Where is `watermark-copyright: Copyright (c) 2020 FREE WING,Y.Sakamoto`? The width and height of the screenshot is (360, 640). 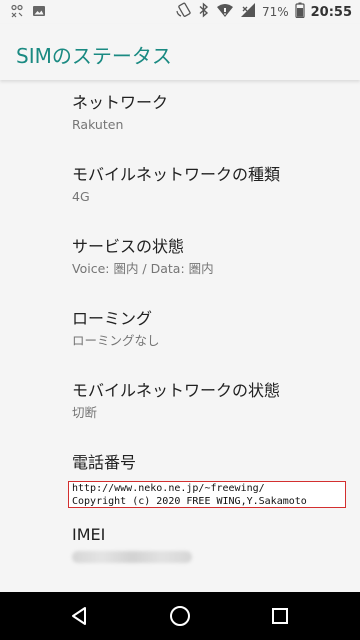
watermark-copyright: Copyright (c) 2020 FREE WING,Y.Sakamoto is located at coordinates (189, 501).